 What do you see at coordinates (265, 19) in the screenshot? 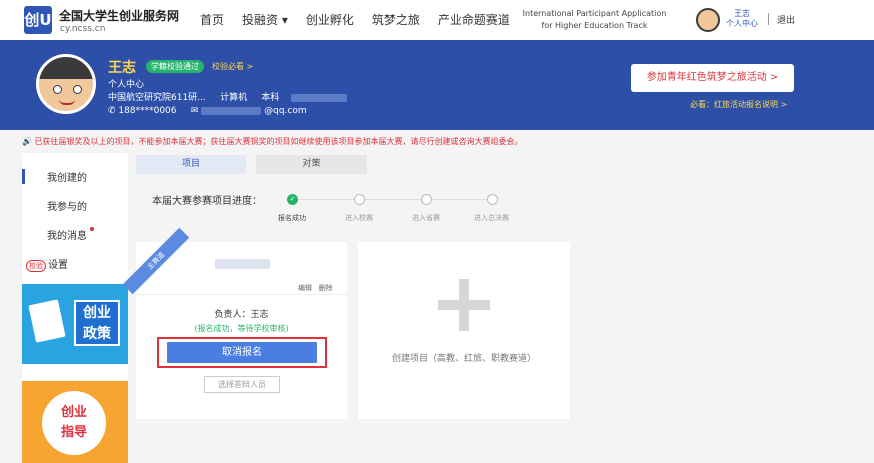
I see `nav-investment: 投融资 ▾` at bounding box center [265, 19].